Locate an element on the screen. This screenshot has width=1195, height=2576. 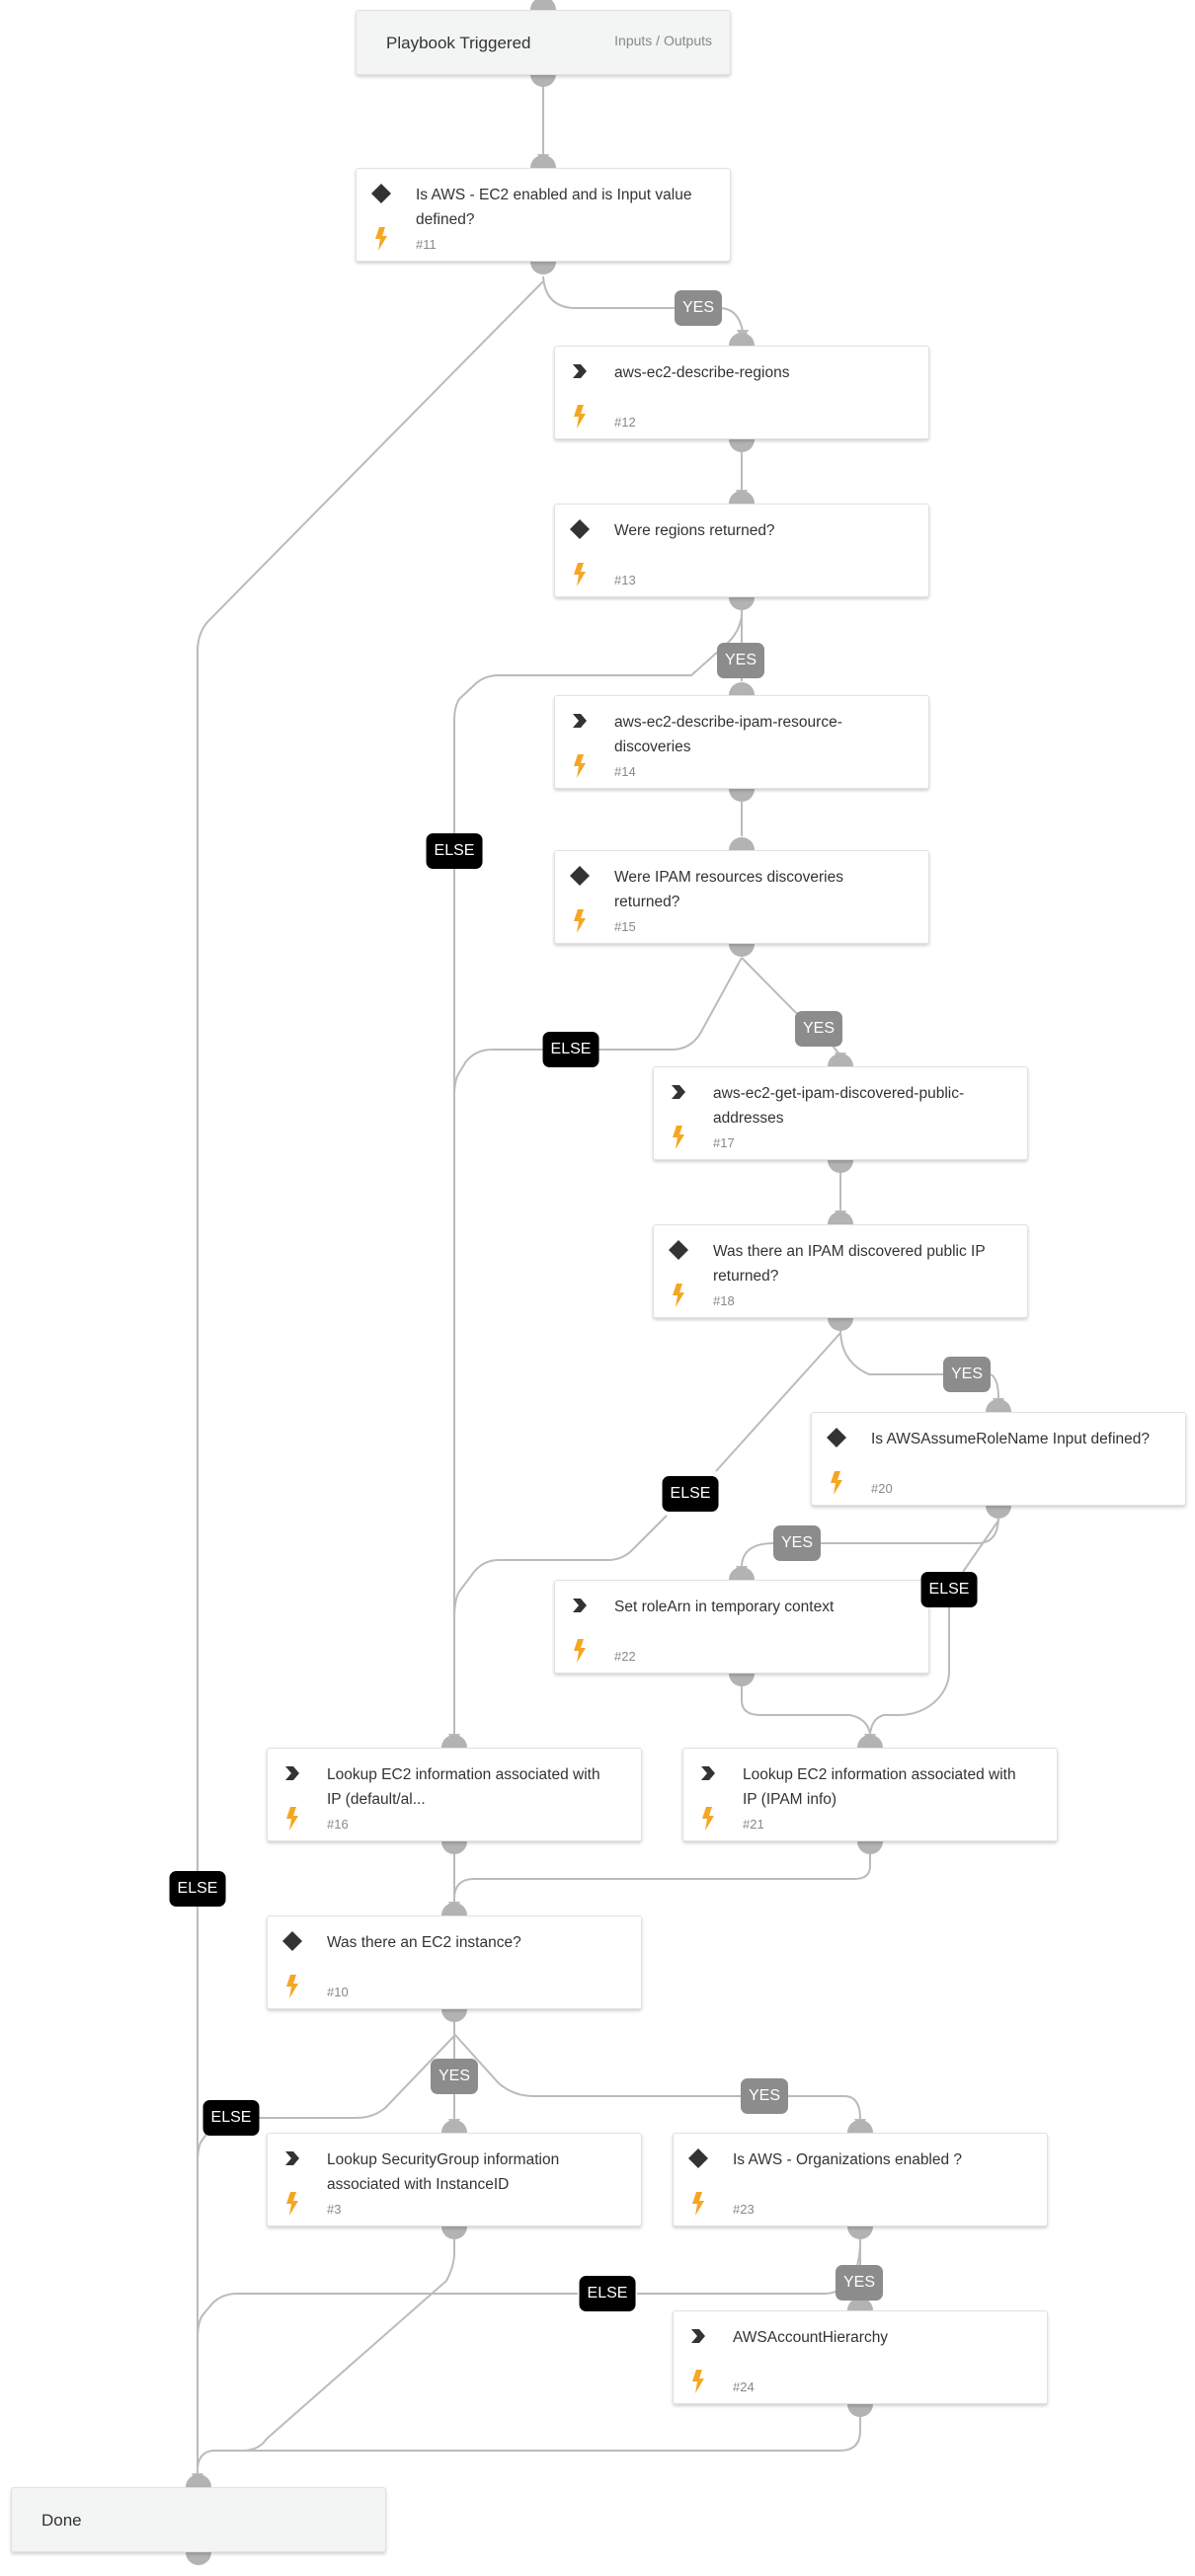
playbook-triggered-node: Playbook Triggered Inputs / Outputs is located at coordinates (543, 42).